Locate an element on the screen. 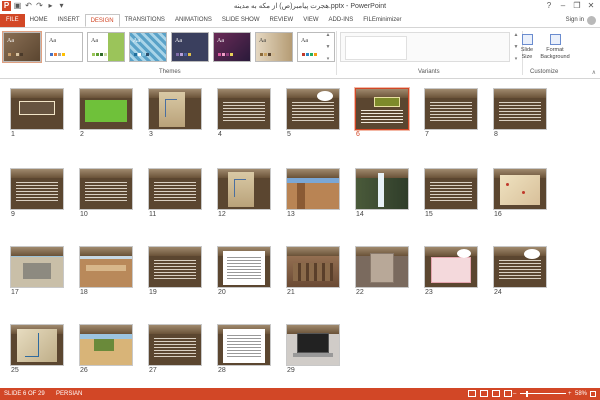  restore-button: ❐ is located at coordinates (577, 6).